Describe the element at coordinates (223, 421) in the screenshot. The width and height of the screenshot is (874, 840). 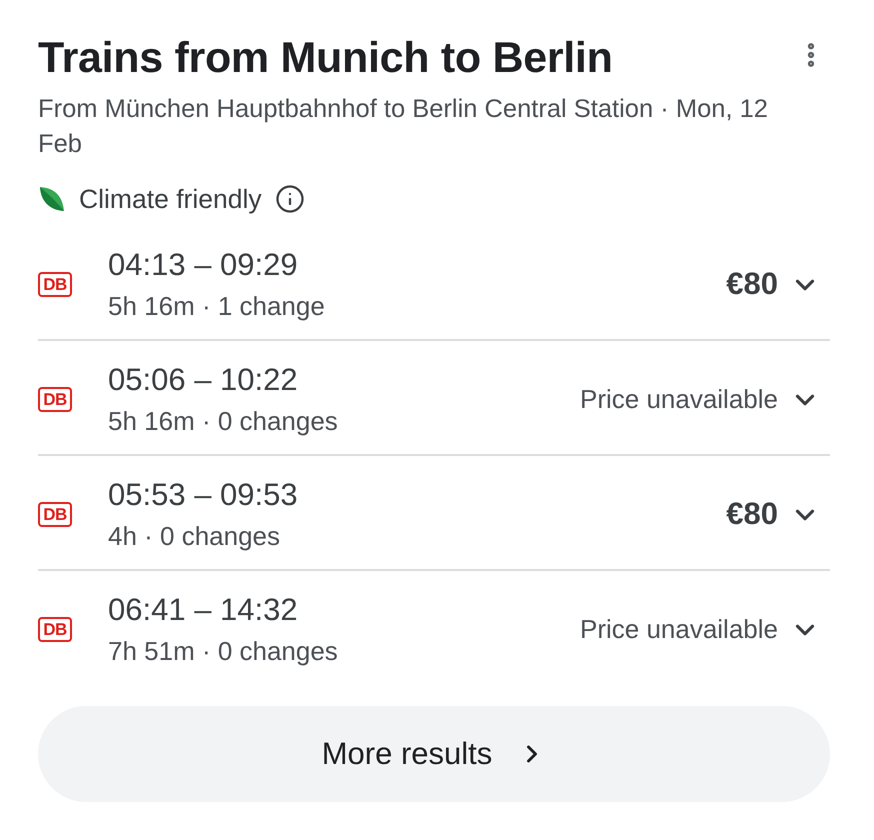
I see `trip-details: 5h 16m · 0 changes` at that location.